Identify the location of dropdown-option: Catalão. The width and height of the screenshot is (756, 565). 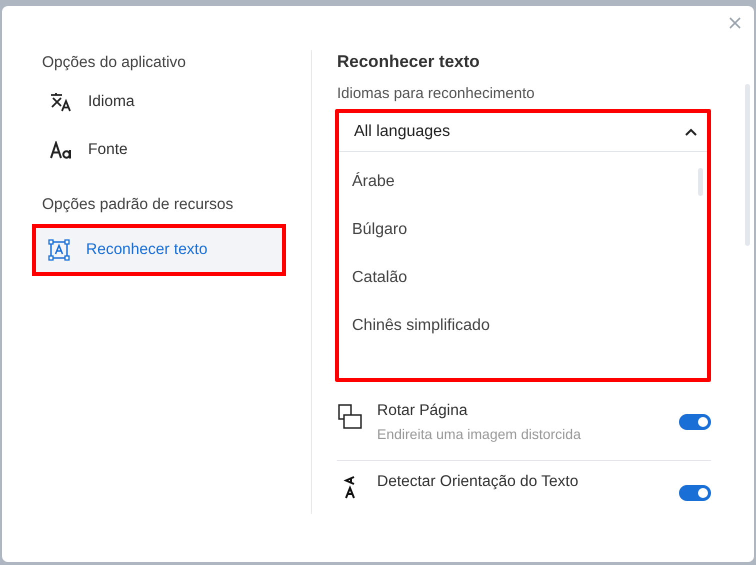
(523, 278).